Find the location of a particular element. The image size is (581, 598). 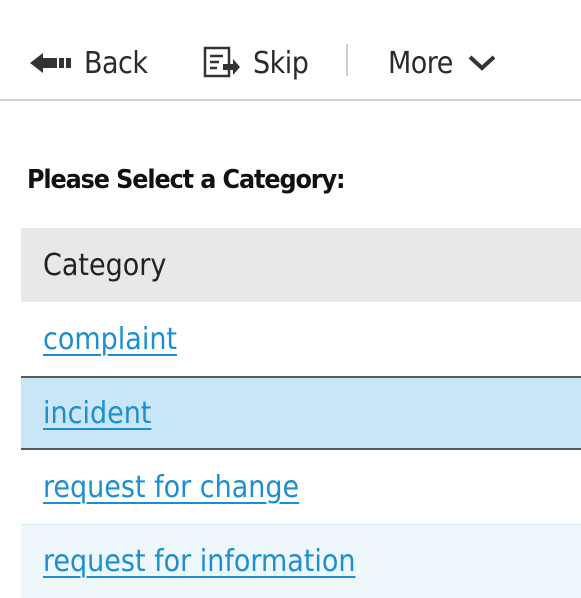

more-label: More is located at coordinates (420, 63).